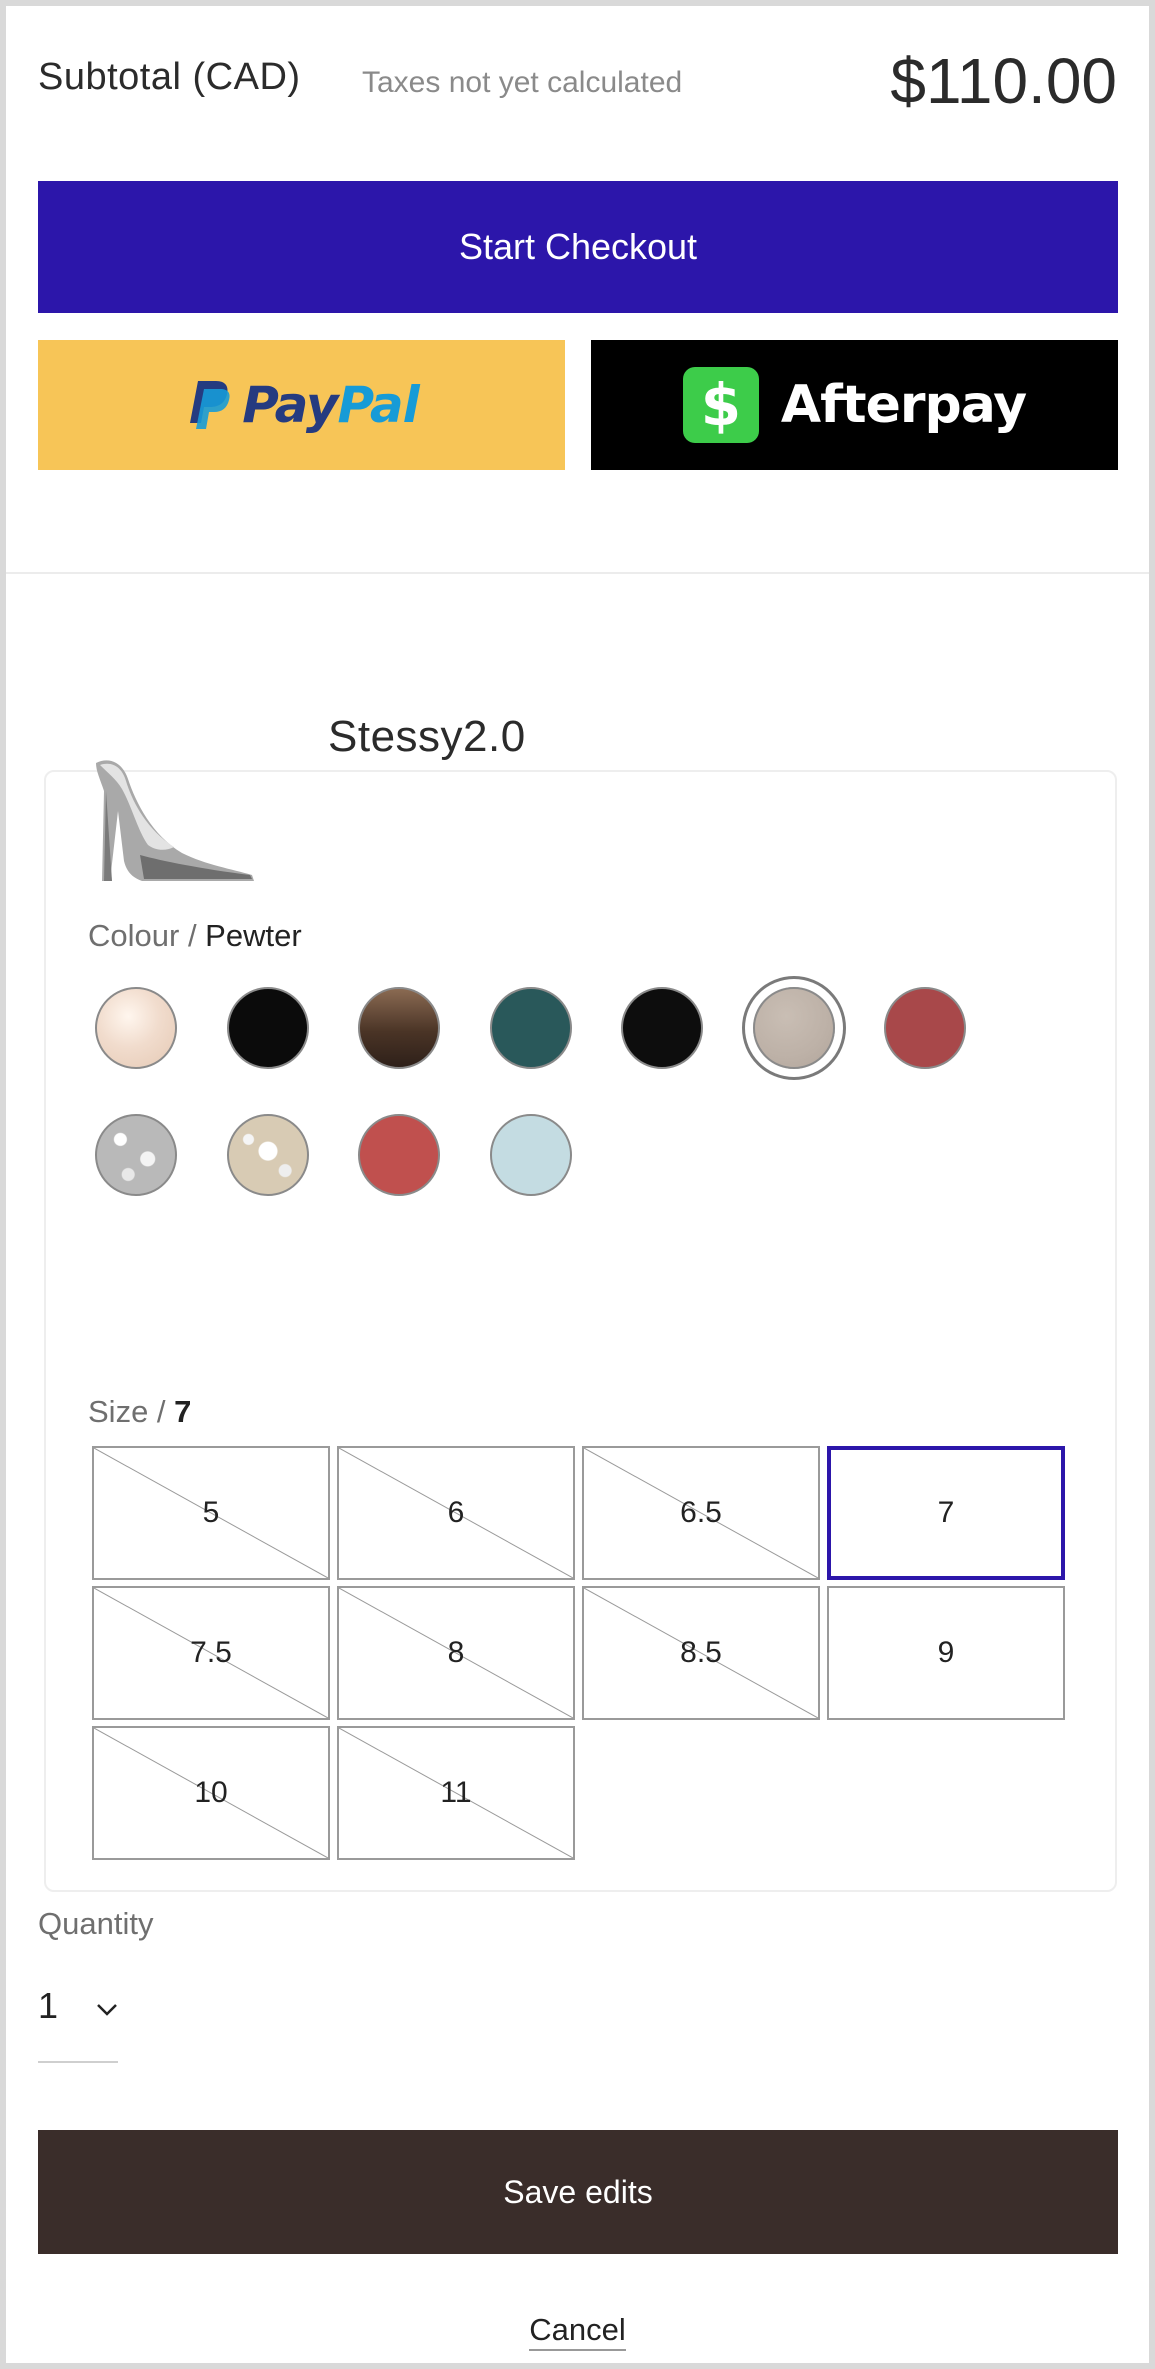 Image resolution: width=1155 pixels, height=2369 pixels. I want to click on section-divider, so click(577, 573).